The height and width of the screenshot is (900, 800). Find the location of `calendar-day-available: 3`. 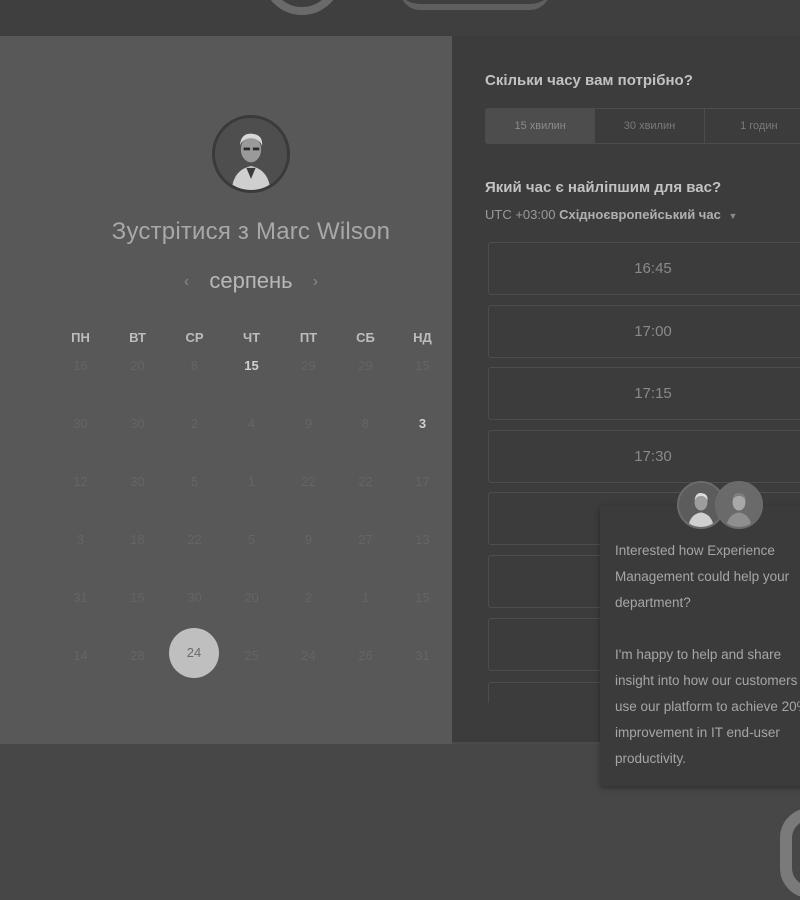

calendar-day-available: 3 is located at coordinates (422, 423).